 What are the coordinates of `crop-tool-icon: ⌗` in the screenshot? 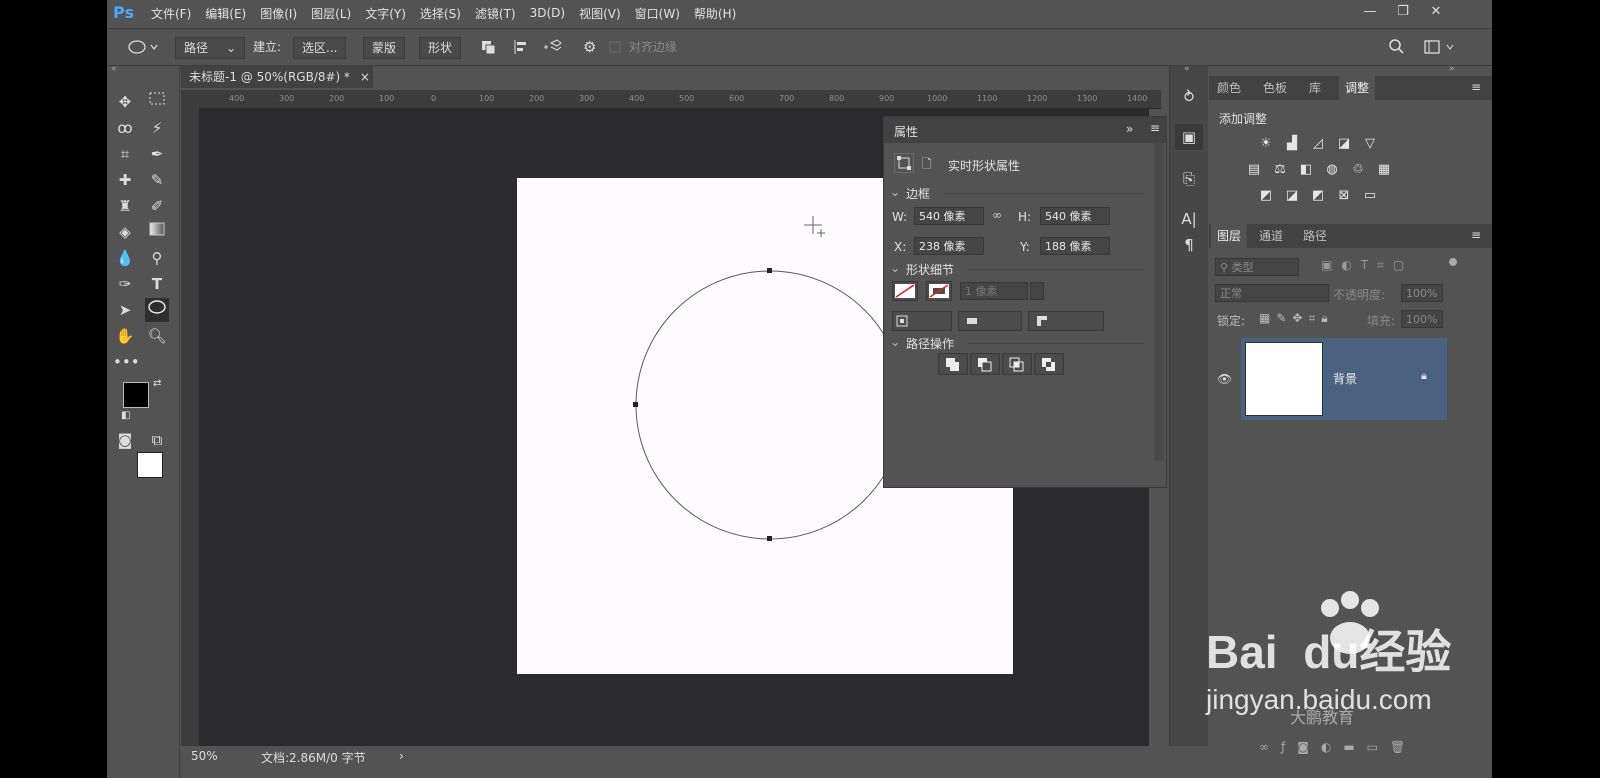 It's located at (125, 154).